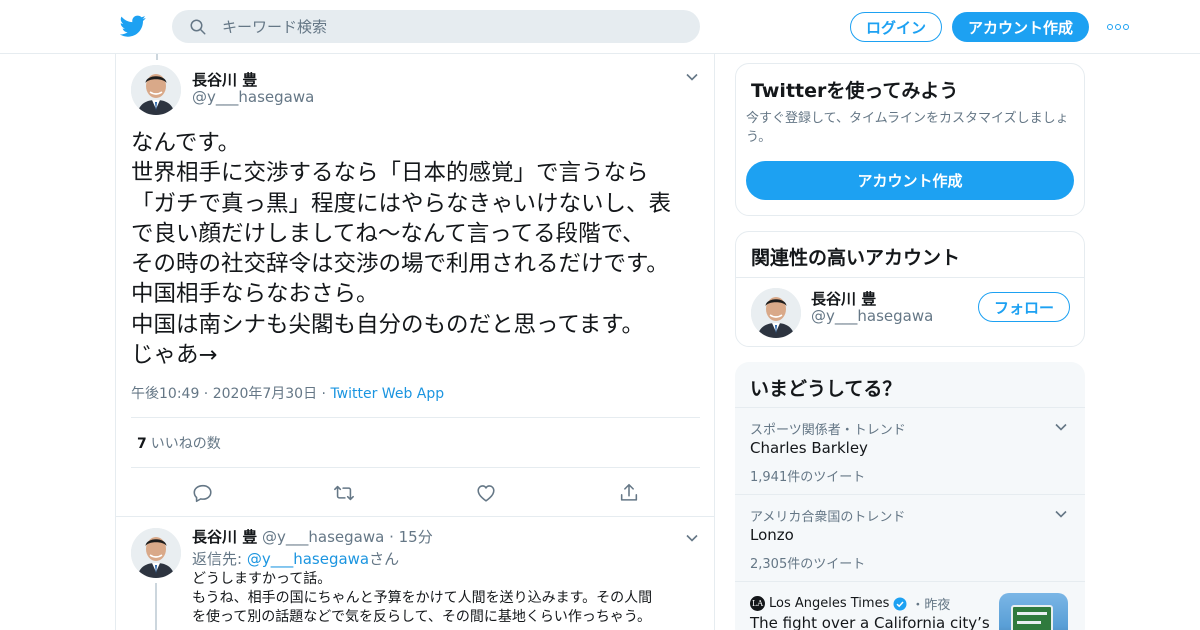 The width and height of the screenshot is (1200, 630). What do you see at coordinates (308, 559) in the screenshot?
I see `reply-to-handle: @y___hasegawa` at bounding box center [308, 559].